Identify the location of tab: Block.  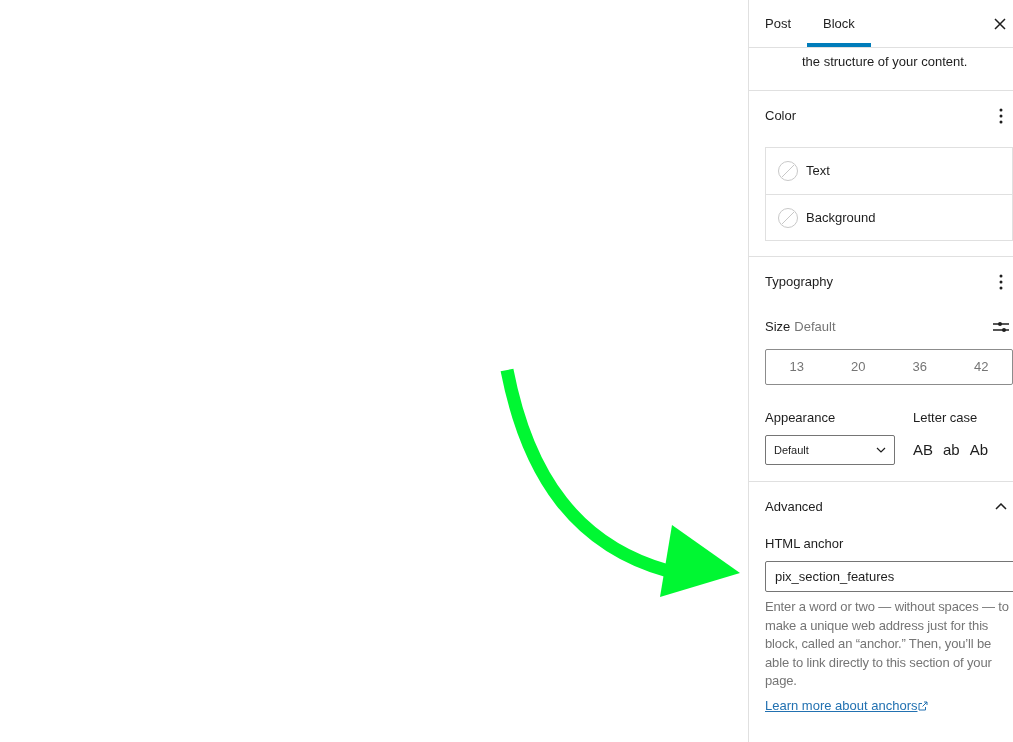
(839, 23).